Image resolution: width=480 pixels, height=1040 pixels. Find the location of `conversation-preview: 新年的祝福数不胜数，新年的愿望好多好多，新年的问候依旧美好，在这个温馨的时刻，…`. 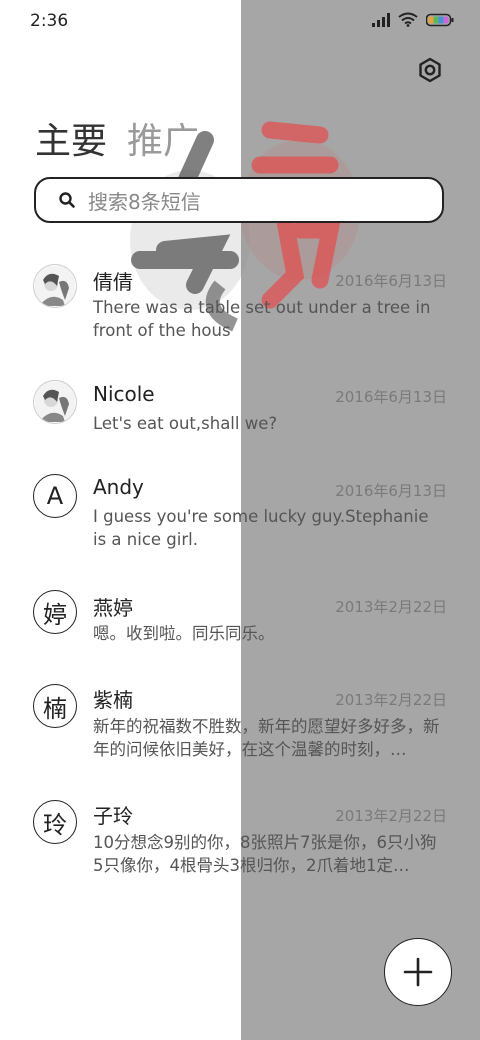

conversation-preview: 新年的祝福数不胜数，新年的愿望好多好多，新年的问候依旧美好，在这个温馨的时刻，… is located at coordinates (266, 738).